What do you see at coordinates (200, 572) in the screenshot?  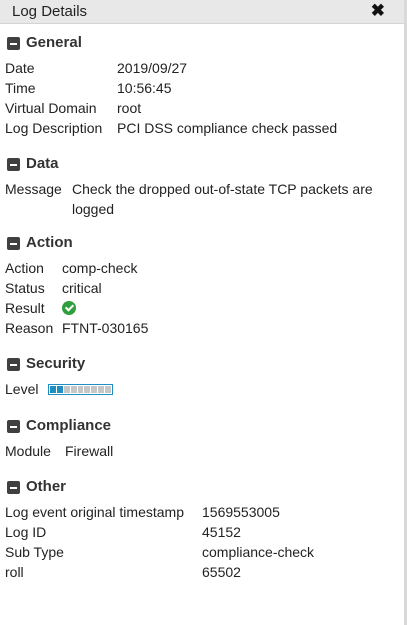 I see `field-row-roll: roll 65502` at bounding box center [200, 572].